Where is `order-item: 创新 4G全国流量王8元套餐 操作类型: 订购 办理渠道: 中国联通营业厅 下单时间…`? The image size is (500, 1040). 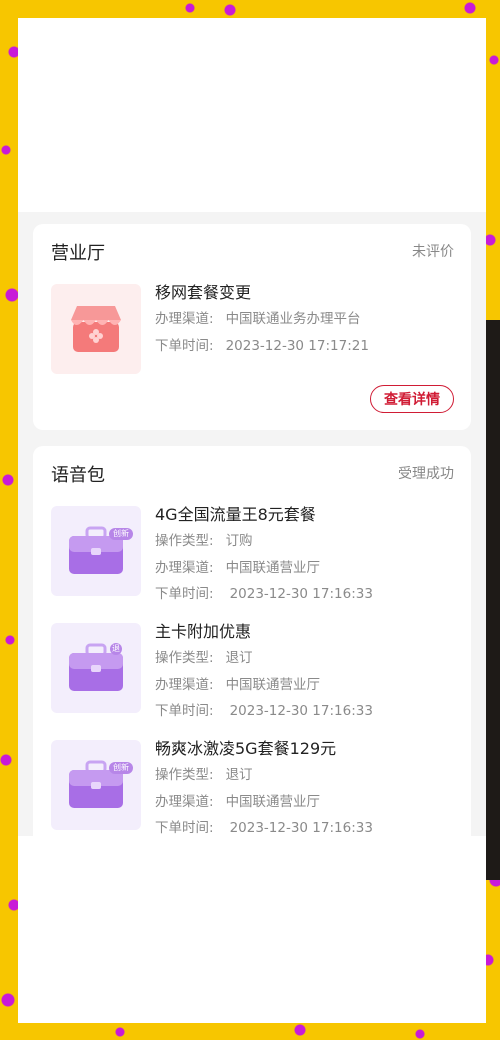 order-item: 创新 4G全国流量王8元套餐 操作类型: 订购 办理渠道: 中国联通营业厅 下单时间… is located at coordinates (253, 558).